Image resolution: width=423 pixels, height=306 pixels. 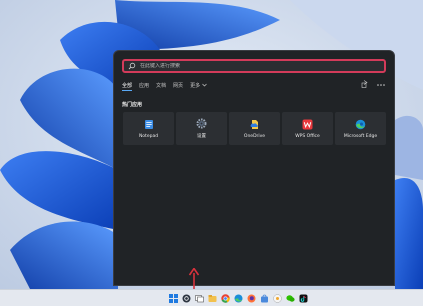 I want to click on settings-gear-icon, so click(x=201, y=123).